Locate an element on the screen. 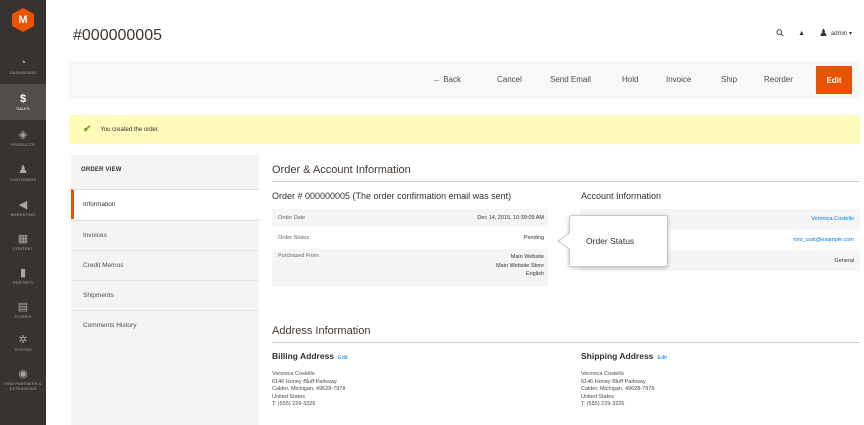  order-view-title: ORDER VIEW is located at coordinates (101, 170).